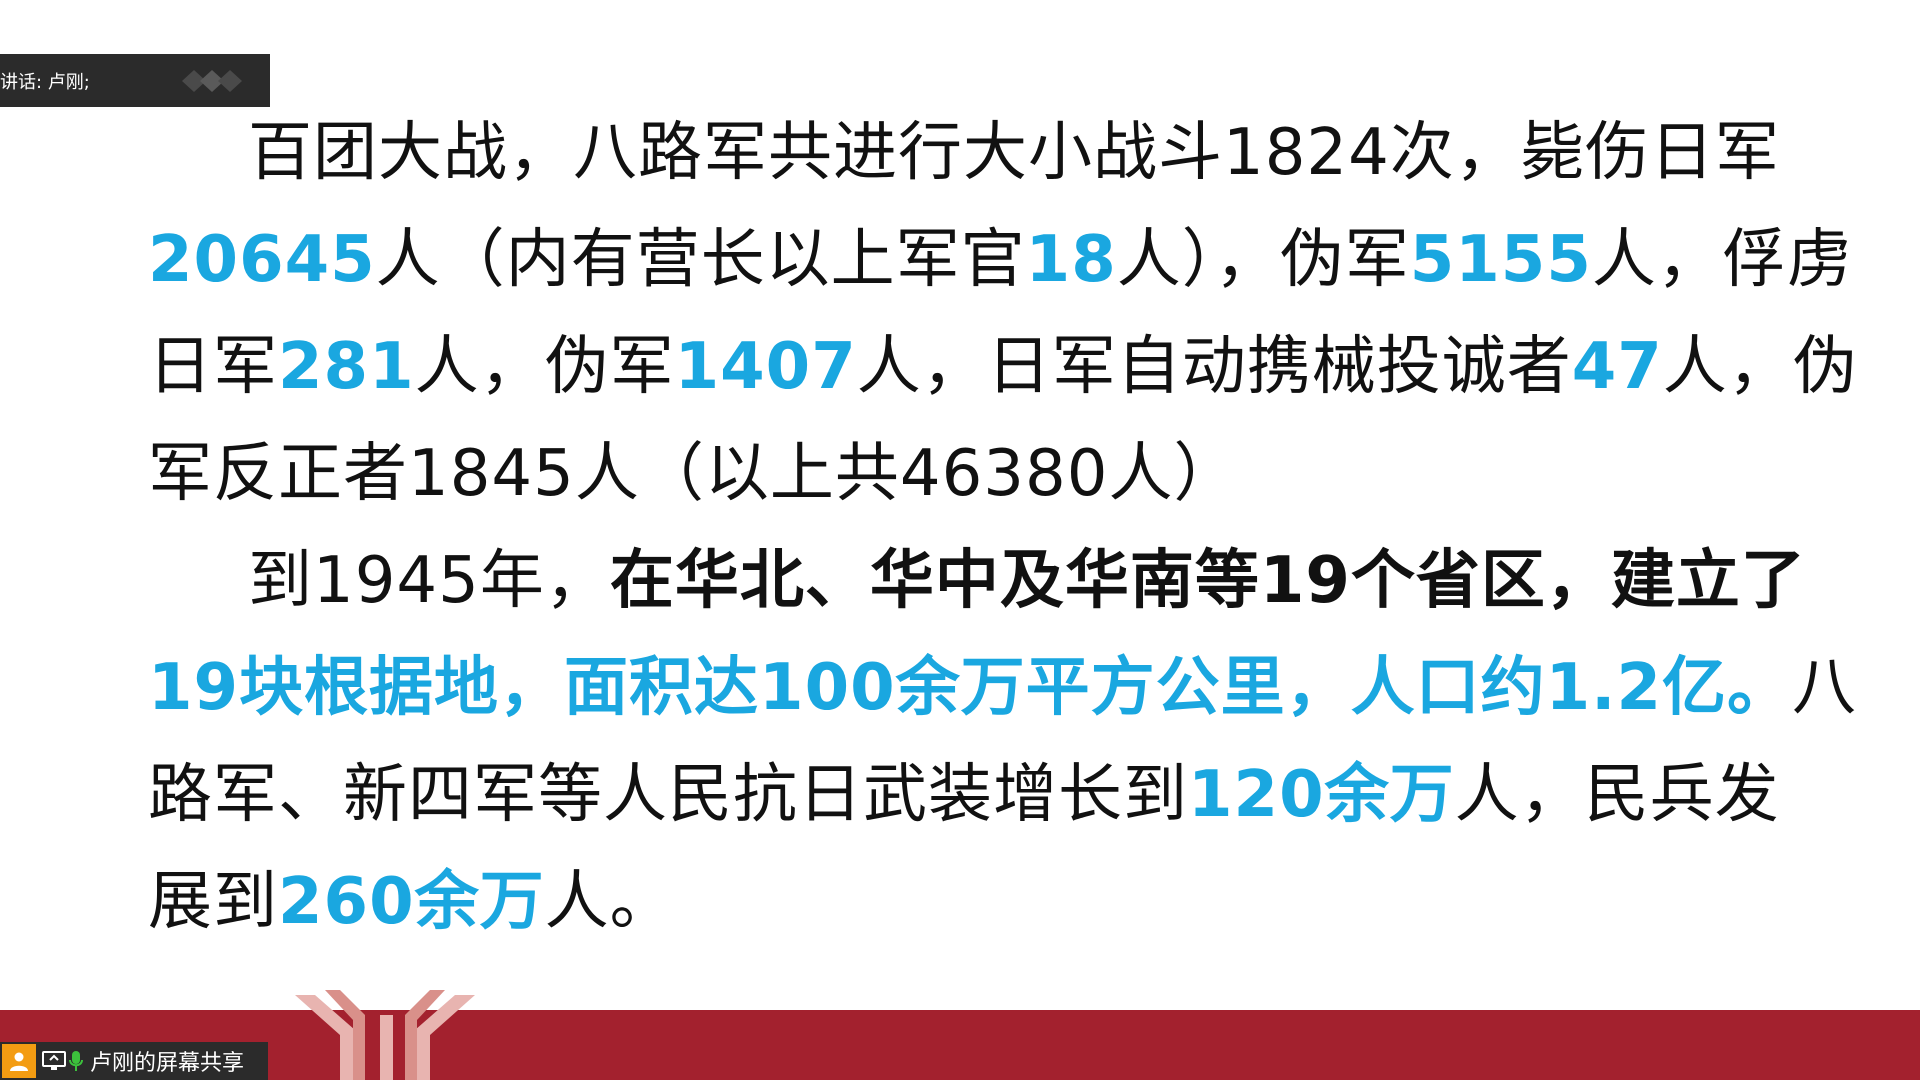 Image resolution: width=1920 pixels, height=1080 pixels. What do you see at coordinates (19, 1061) in the screenshot?
I see `user-icon` at bounding box center [19, 1061].